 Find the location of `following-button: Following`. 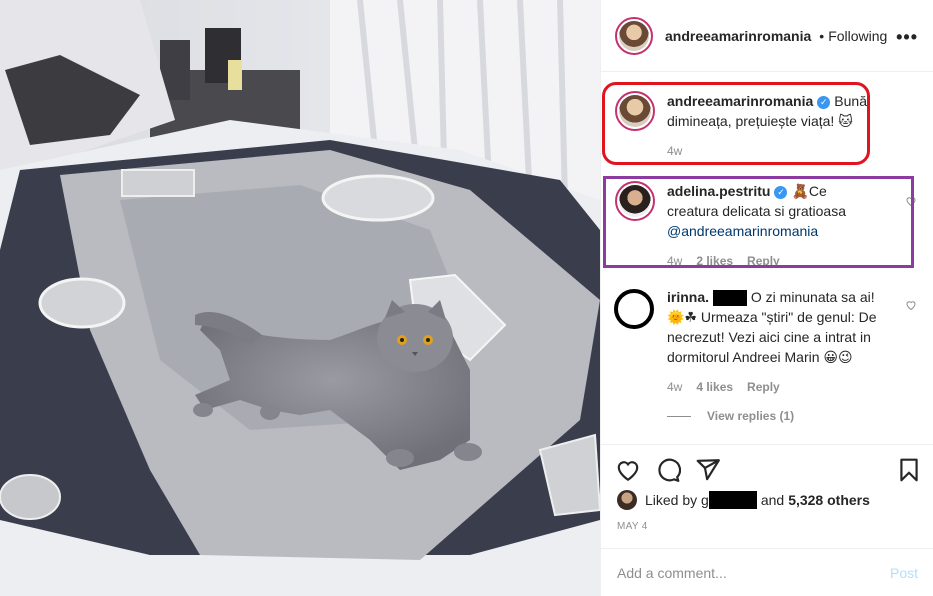

following-button: Following is located at coordinates (857, 36).